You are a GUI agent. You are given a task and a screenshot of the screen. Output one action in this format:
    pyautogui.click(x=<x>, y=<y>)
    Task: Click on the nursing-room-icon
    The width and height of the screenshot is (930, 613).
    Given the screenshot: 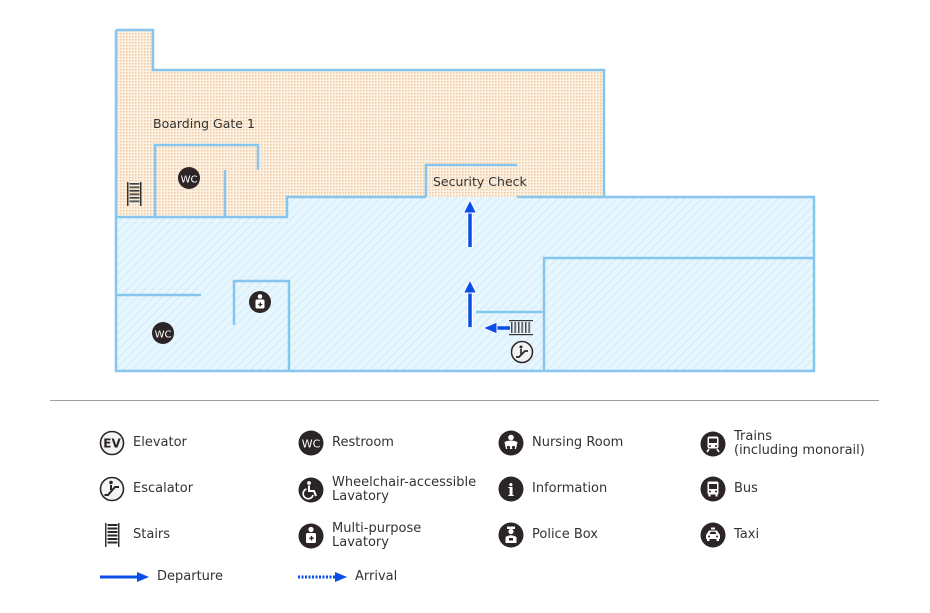 What is the action you would take?
    pyautogui.click(x=511, y=443)
    